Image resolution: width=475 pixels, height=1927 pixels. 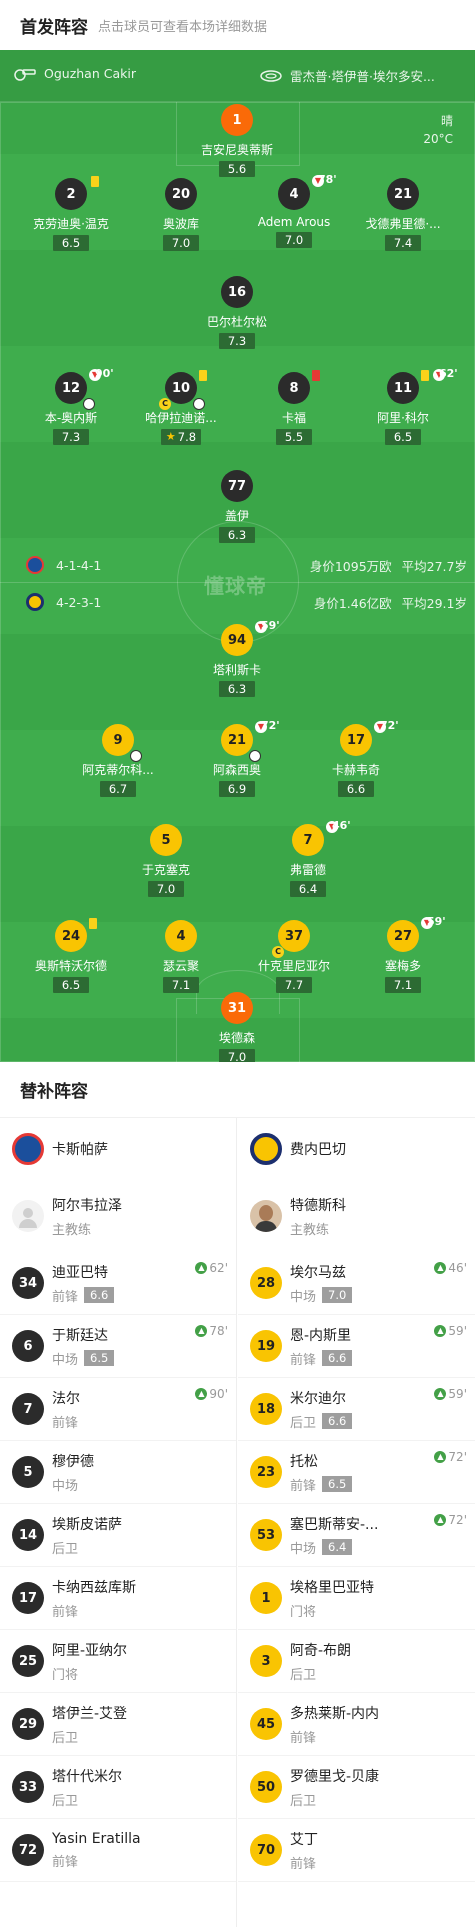 I want to click on sub-player-row: 6 于斯廷达 中场 6.5 ▲ 78', so click(x=118, y=1346).